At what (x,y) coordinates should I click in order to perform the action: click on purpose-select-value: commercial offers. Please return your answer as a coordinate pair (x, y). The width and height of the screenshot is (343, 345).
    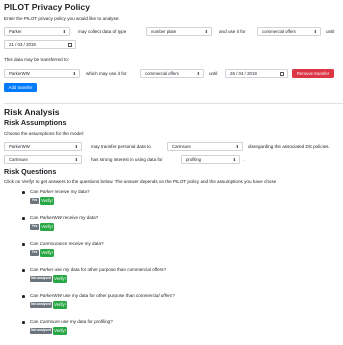
    Looking at the image, I should click on (279, 31).